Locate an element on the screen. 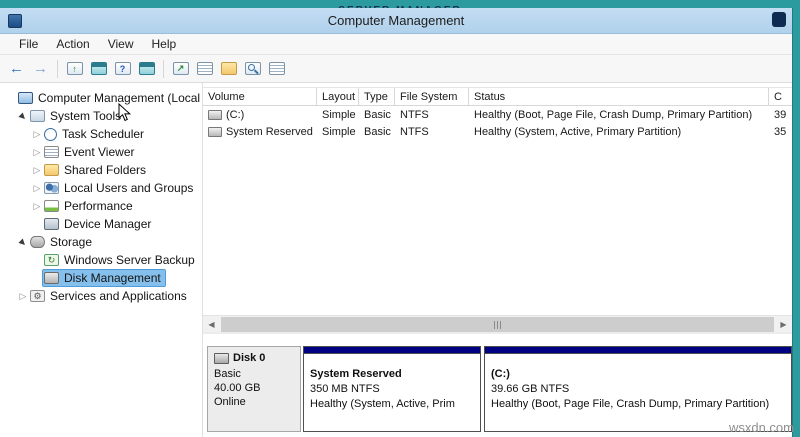 The image size is (800, 437). horizontal-scrollbar: ◀ ▶ is located at coordinates (497, 323).